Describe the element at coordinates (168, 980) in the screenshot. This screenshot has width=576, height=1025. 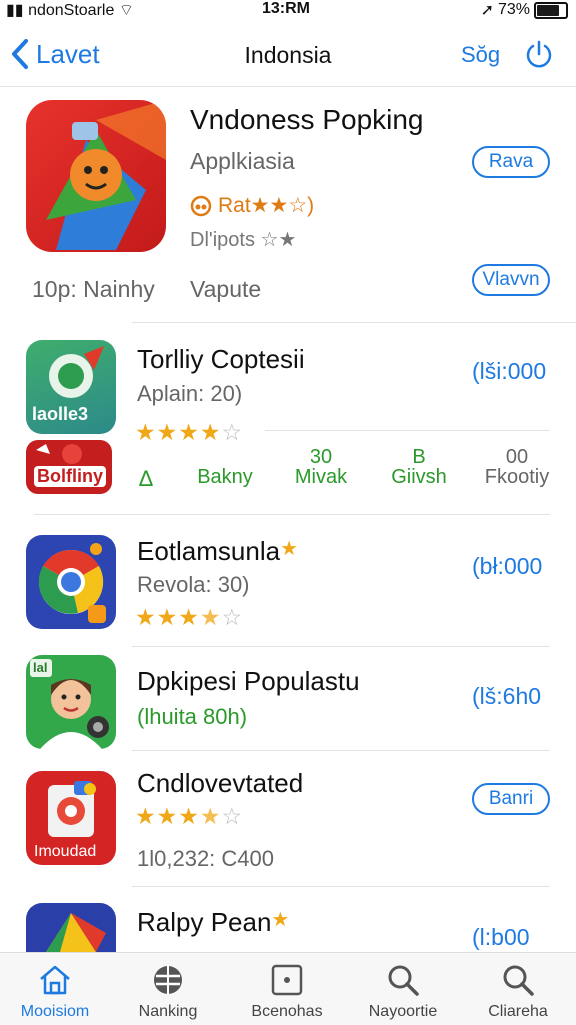
I see `globe-icon` at that location.